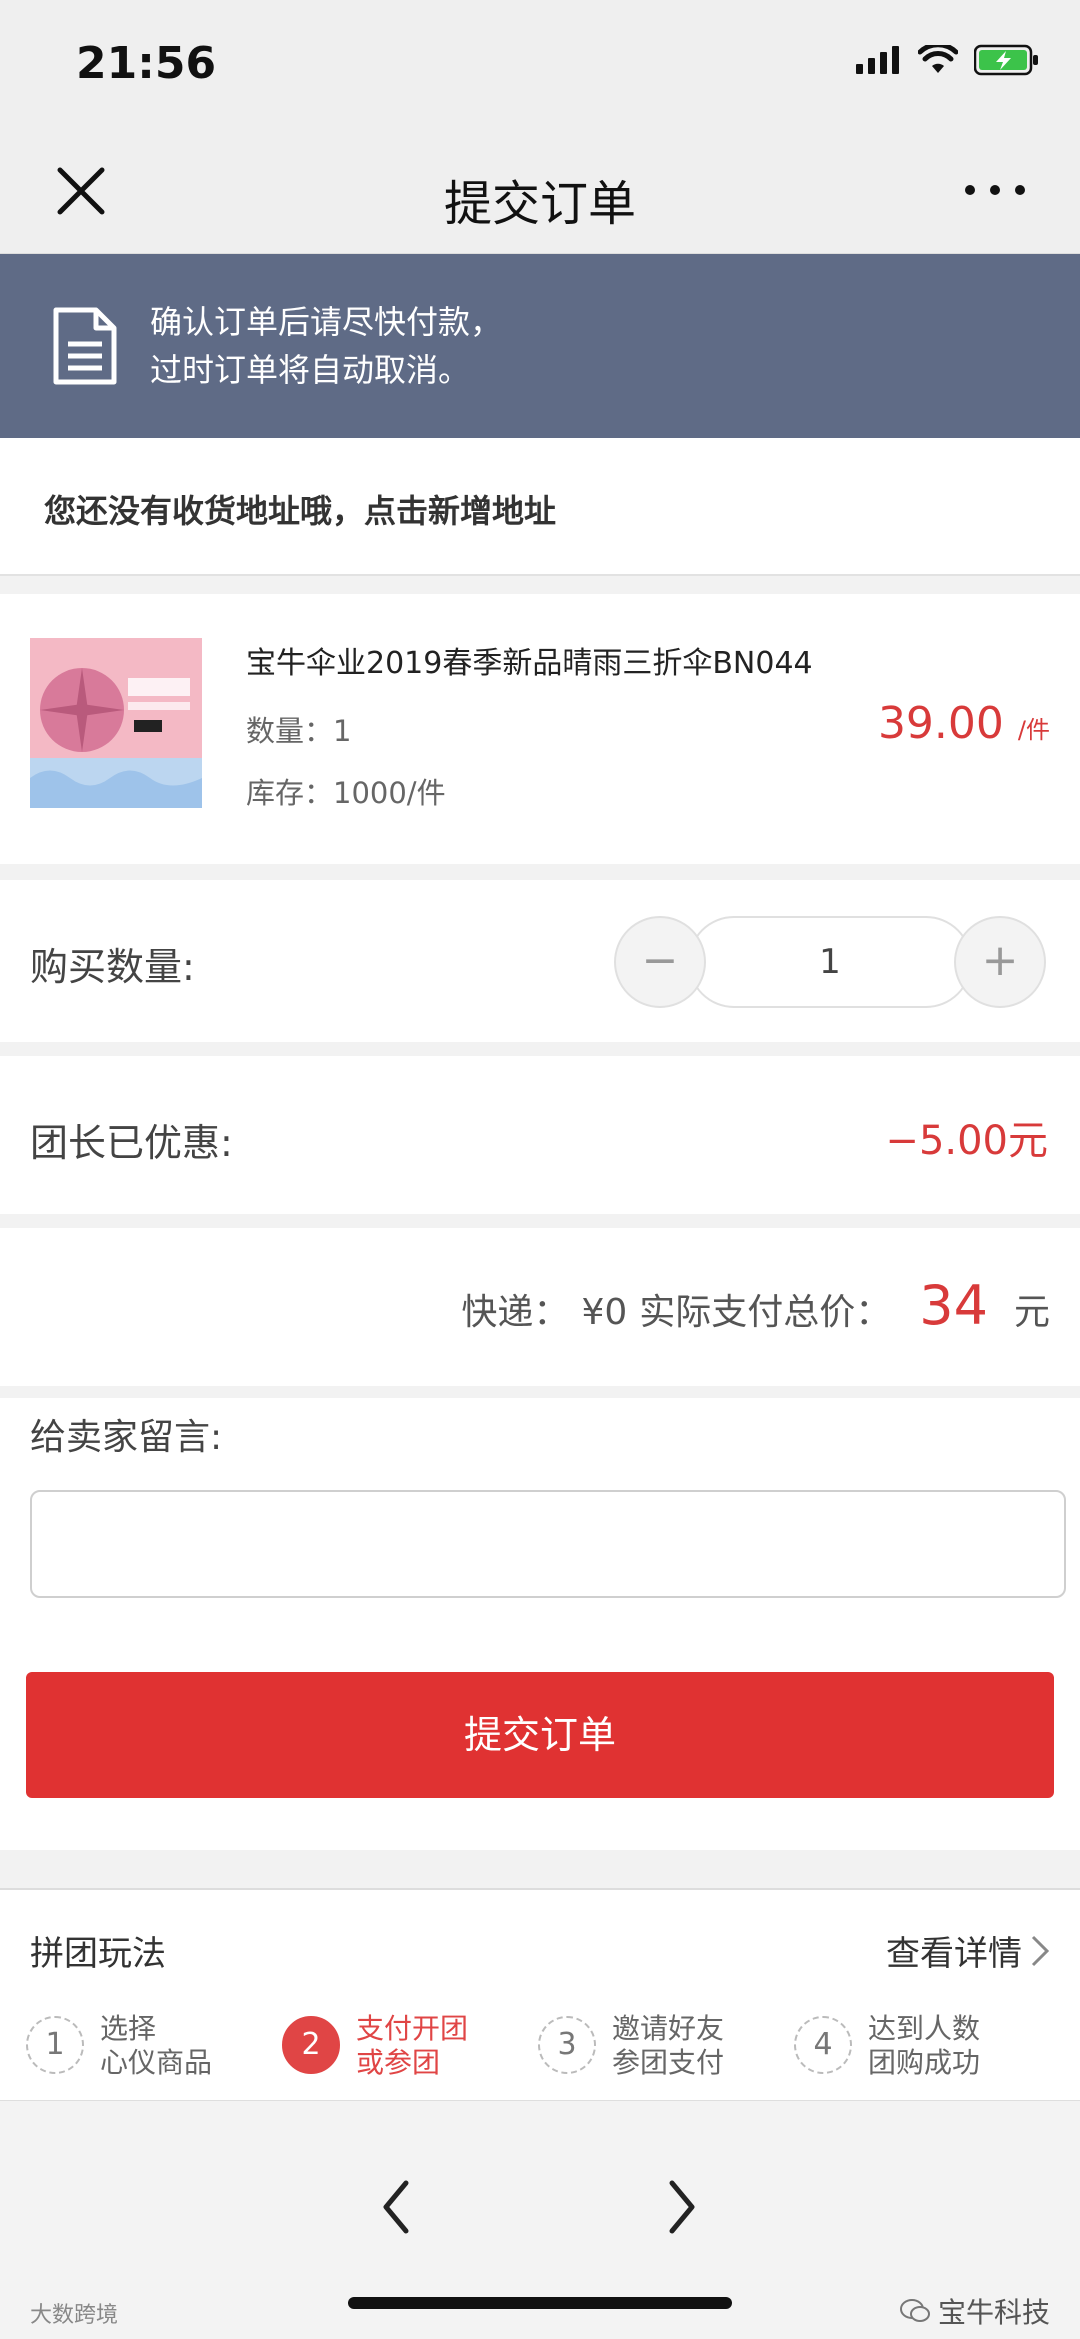 The width and height of the screenshot is (1080, 2339). Describe the element at coordinates (823, 2045) in the screenshot. I see `step-number: 4` at that location.